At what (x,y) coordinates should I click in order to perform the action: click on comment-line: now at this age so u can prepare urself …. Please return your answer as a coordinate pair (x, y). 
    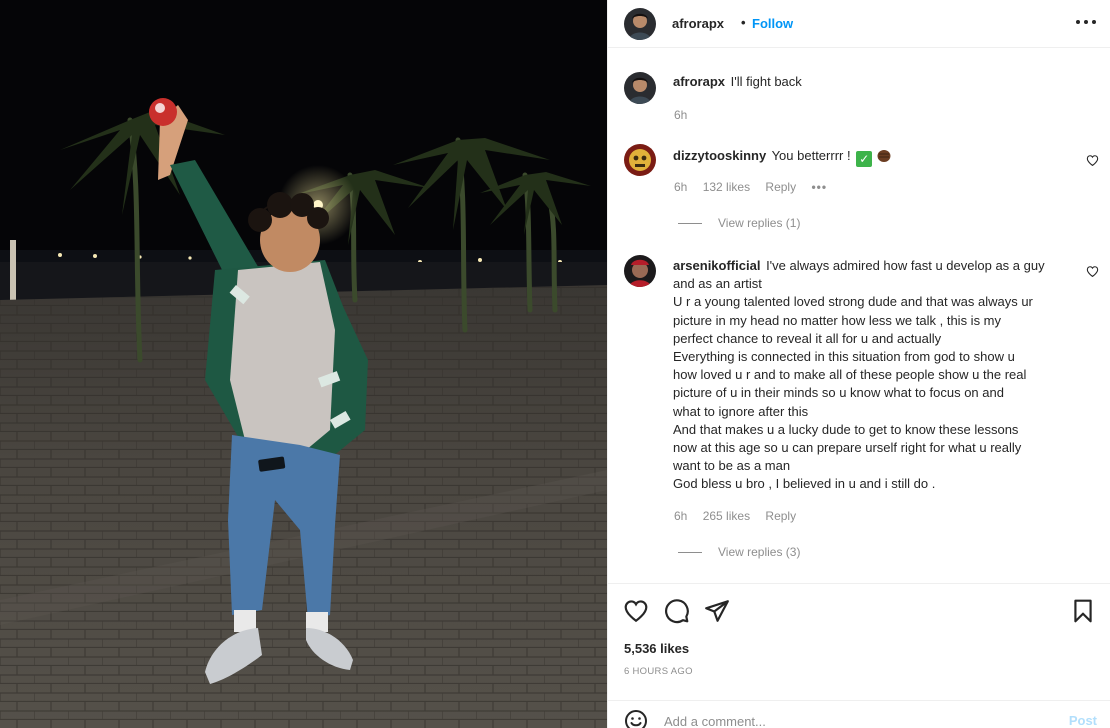
    Looking at the image, I should click on (847, 448).